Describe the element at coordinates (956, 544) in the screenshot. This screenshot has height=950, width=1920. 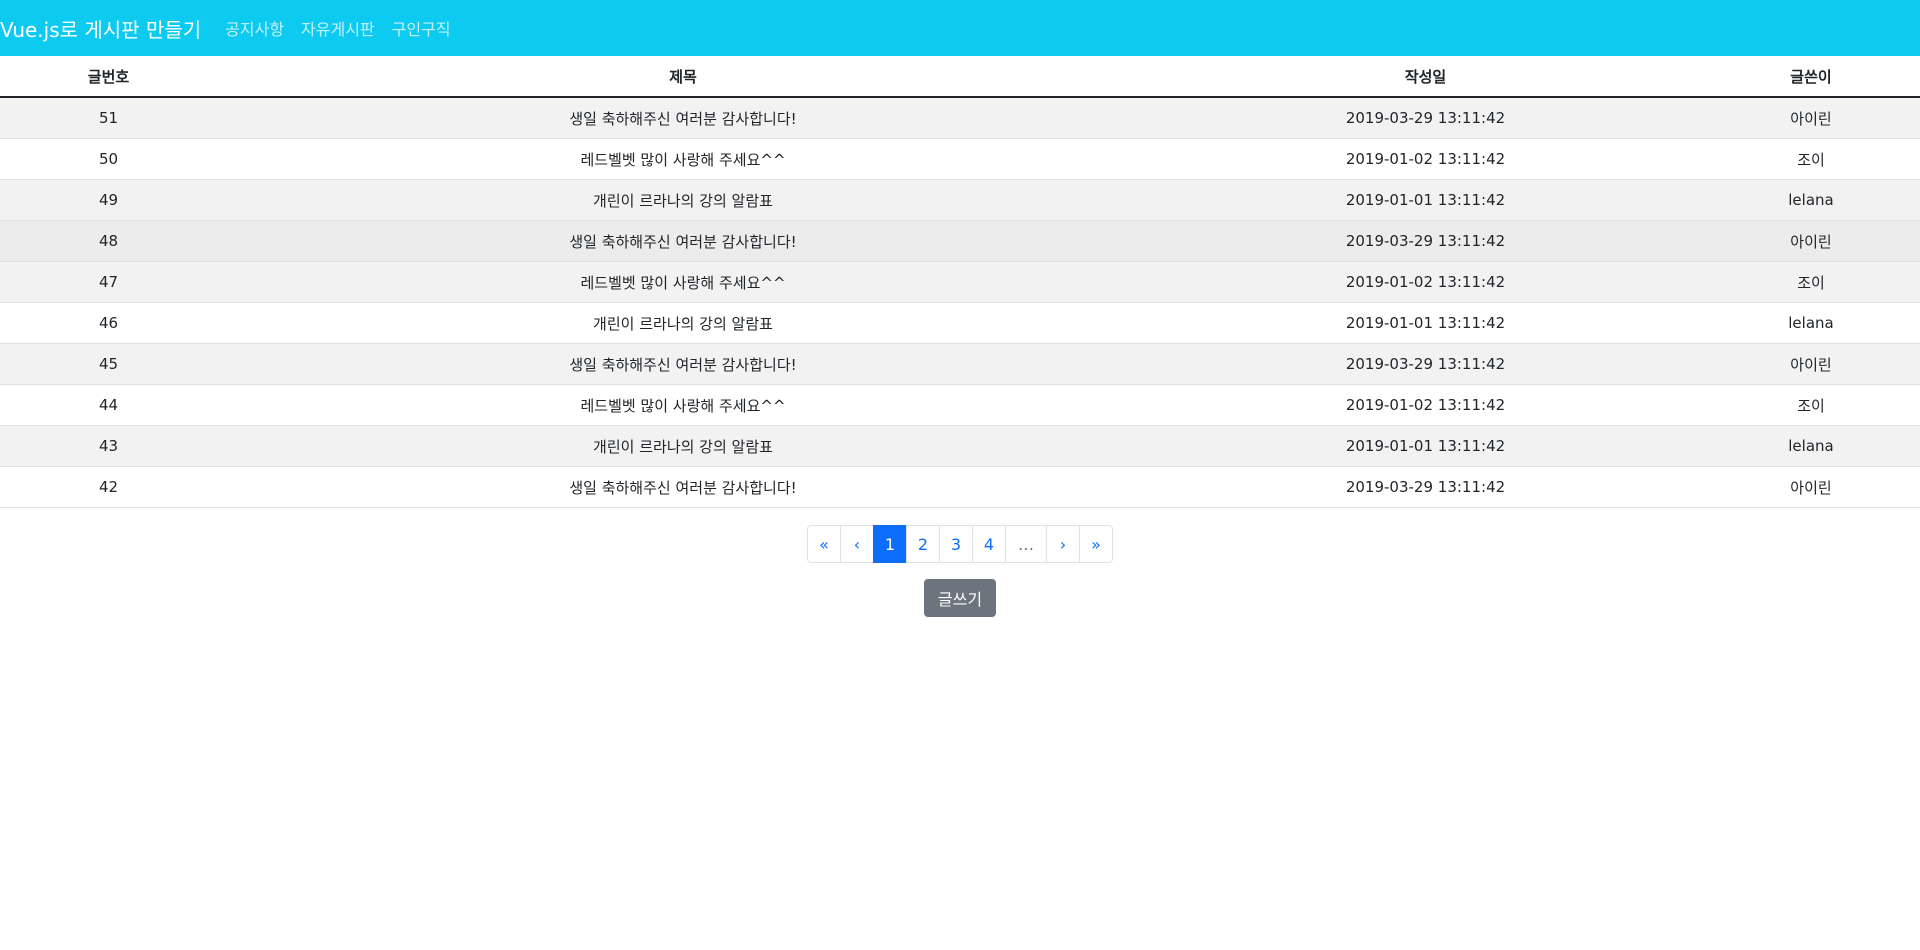
I see `page-button-3: 3` at that location.